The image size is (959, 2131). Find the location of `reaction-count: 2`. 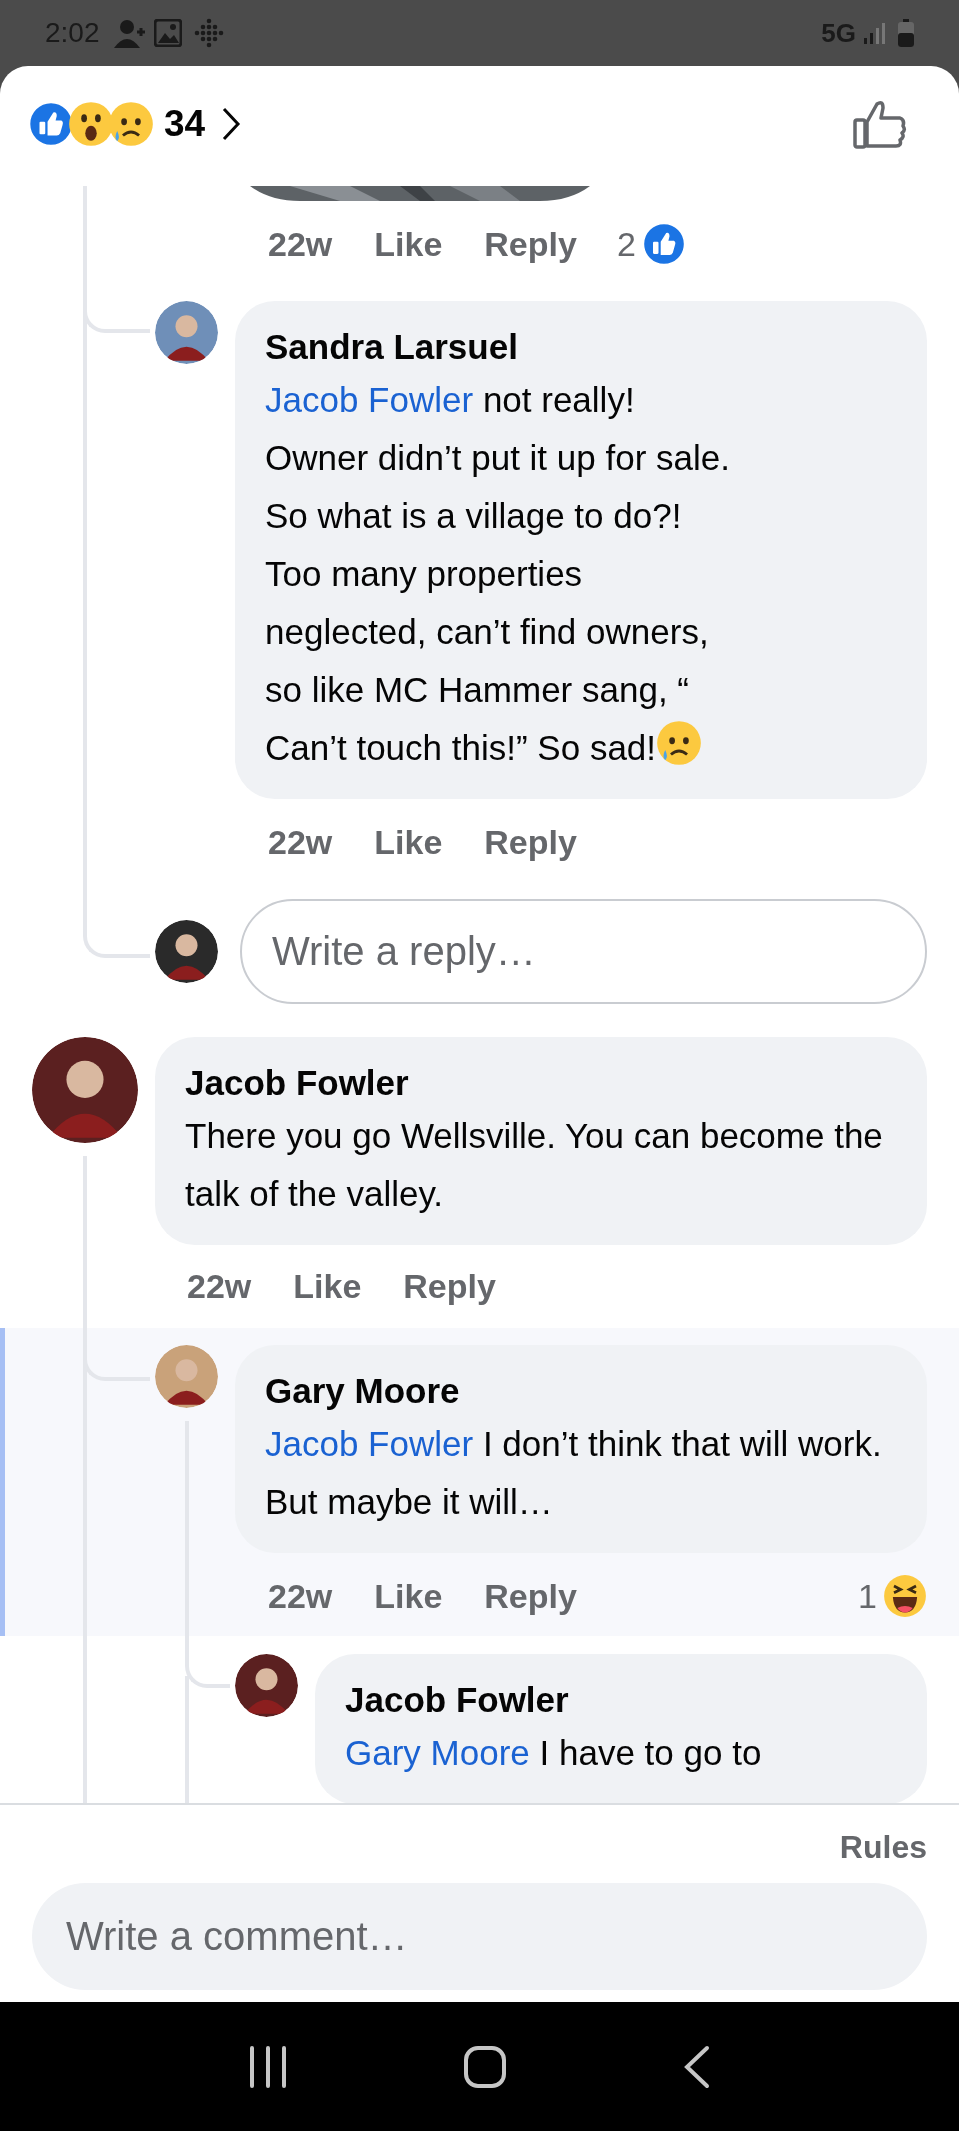

reaction-count: 2 is located at coordinates (626, 244).